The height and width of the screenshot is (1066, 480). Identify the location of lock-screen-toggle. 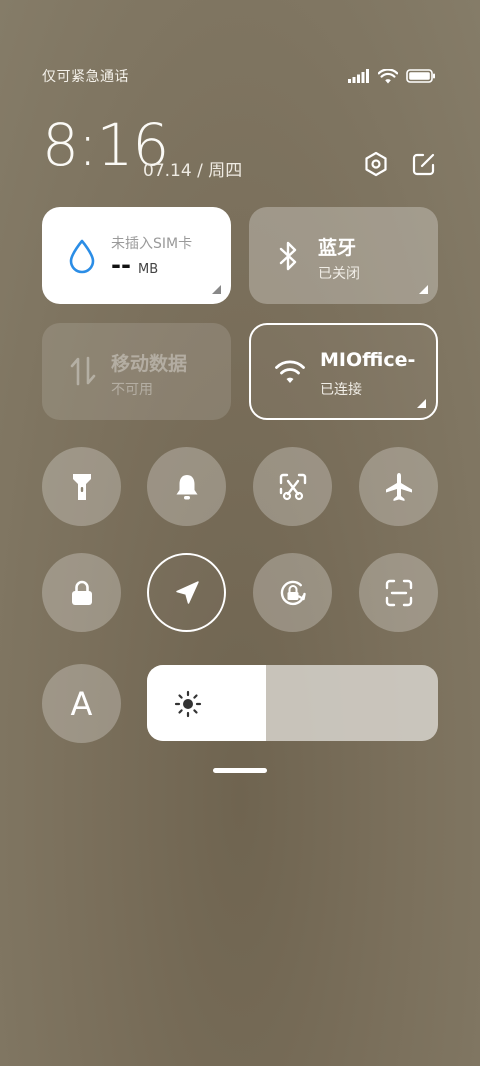
(81, 592).